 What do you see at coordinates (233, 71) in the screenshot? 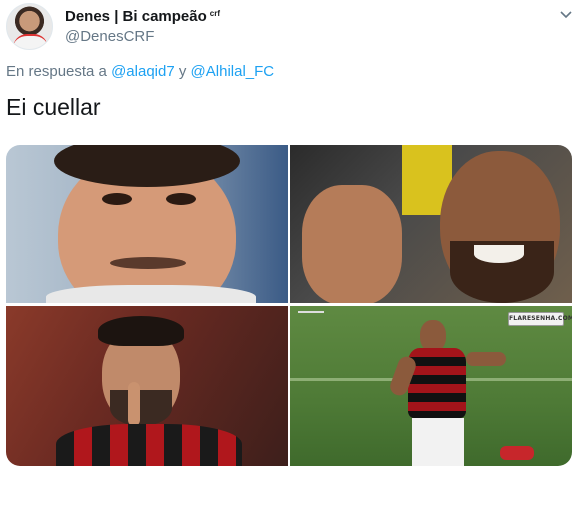
I see `mention-link: @Alhilal_FC` at bounding box center [233, 71].